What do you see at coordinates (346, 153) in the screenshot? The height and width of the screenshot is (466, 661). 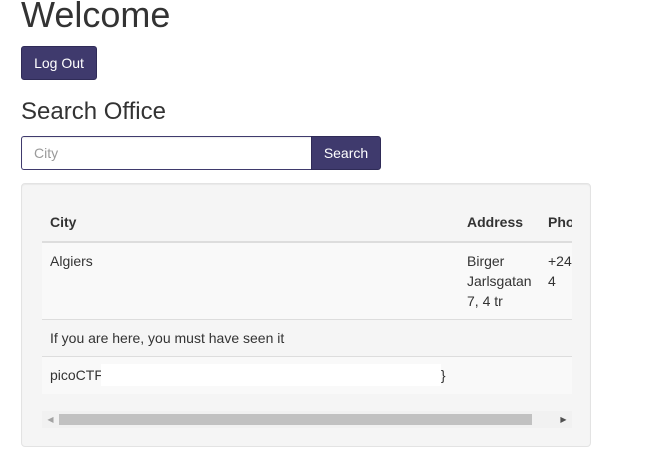 I see `search-button: Search` at bounding box center [346, 153].